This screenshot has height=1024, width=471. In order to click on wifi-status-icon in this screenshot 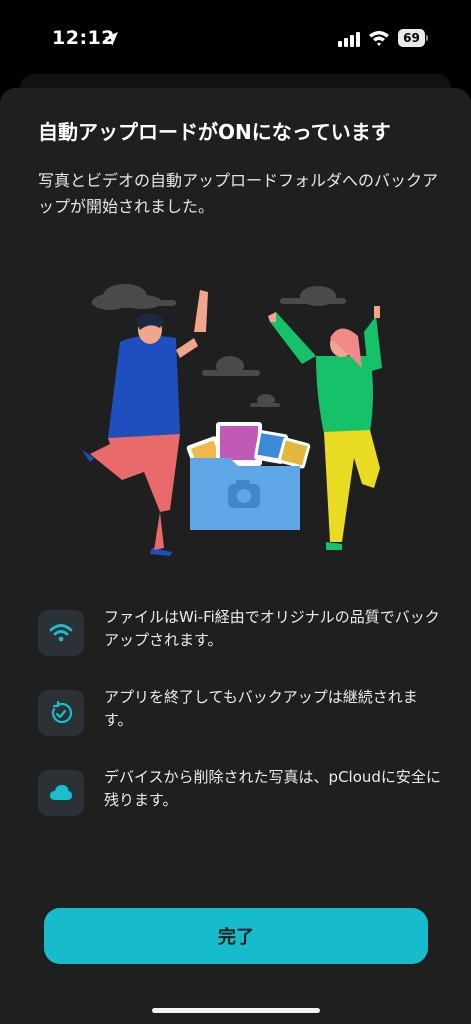, I will do `click(379, 38)`.